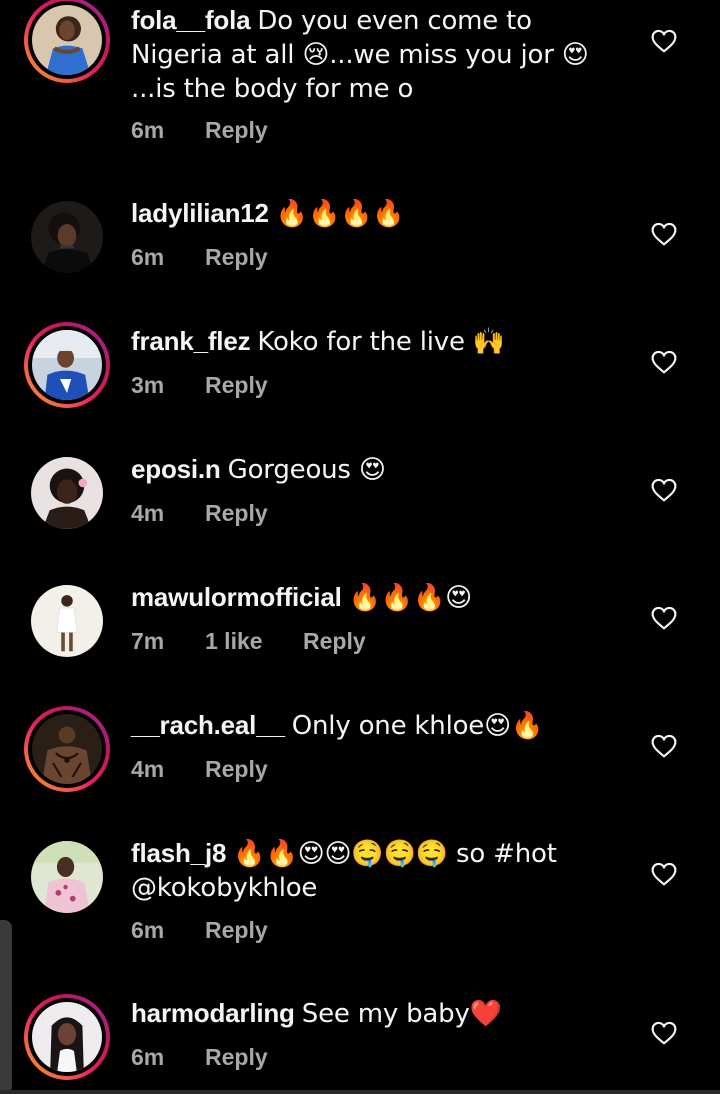  Describe the element at coordinates (178, 853) in the screenshot. I see `comment-username: flash_j8` at that location.